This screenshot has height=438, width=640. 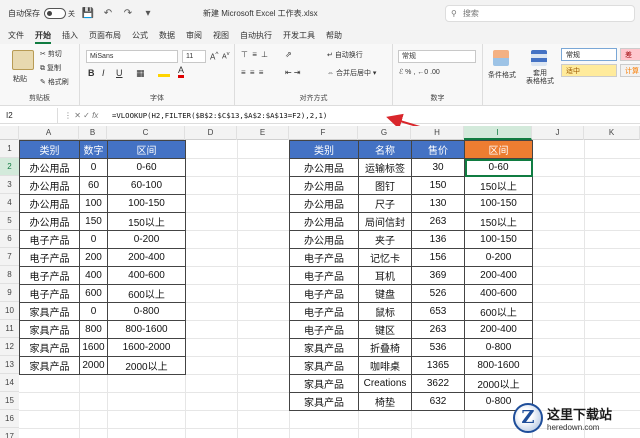 What do you see at coordinates (9, 293) in the screenshot?
I see `row-header-9: 9` at bounding box center [9, 293].